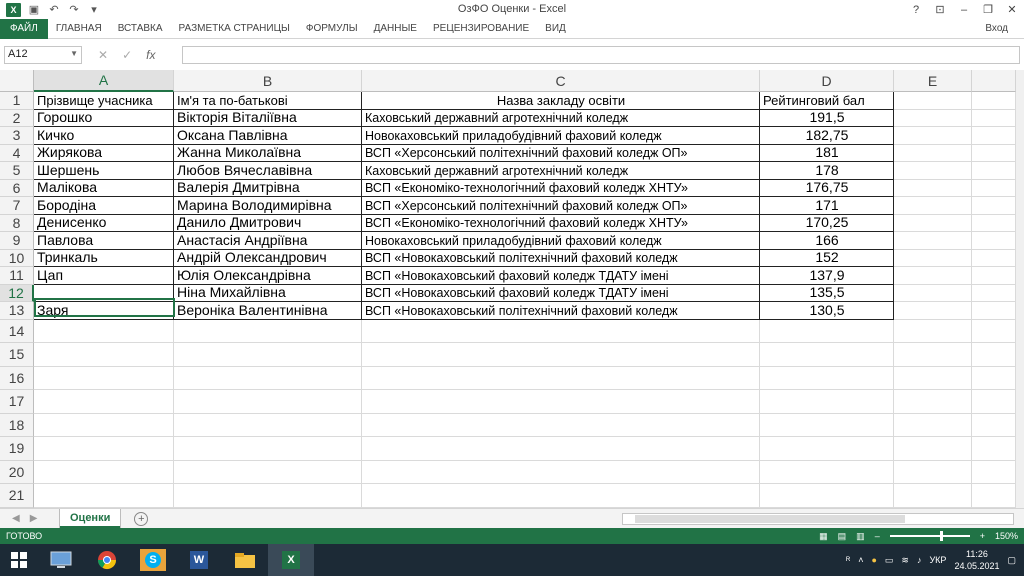 This screenshot has width=1024, height=576. What do you see at coordinates (860, 536) in the screenshot?
I see `page-break-view-icon: ▥` at bounding box center [860, 536].